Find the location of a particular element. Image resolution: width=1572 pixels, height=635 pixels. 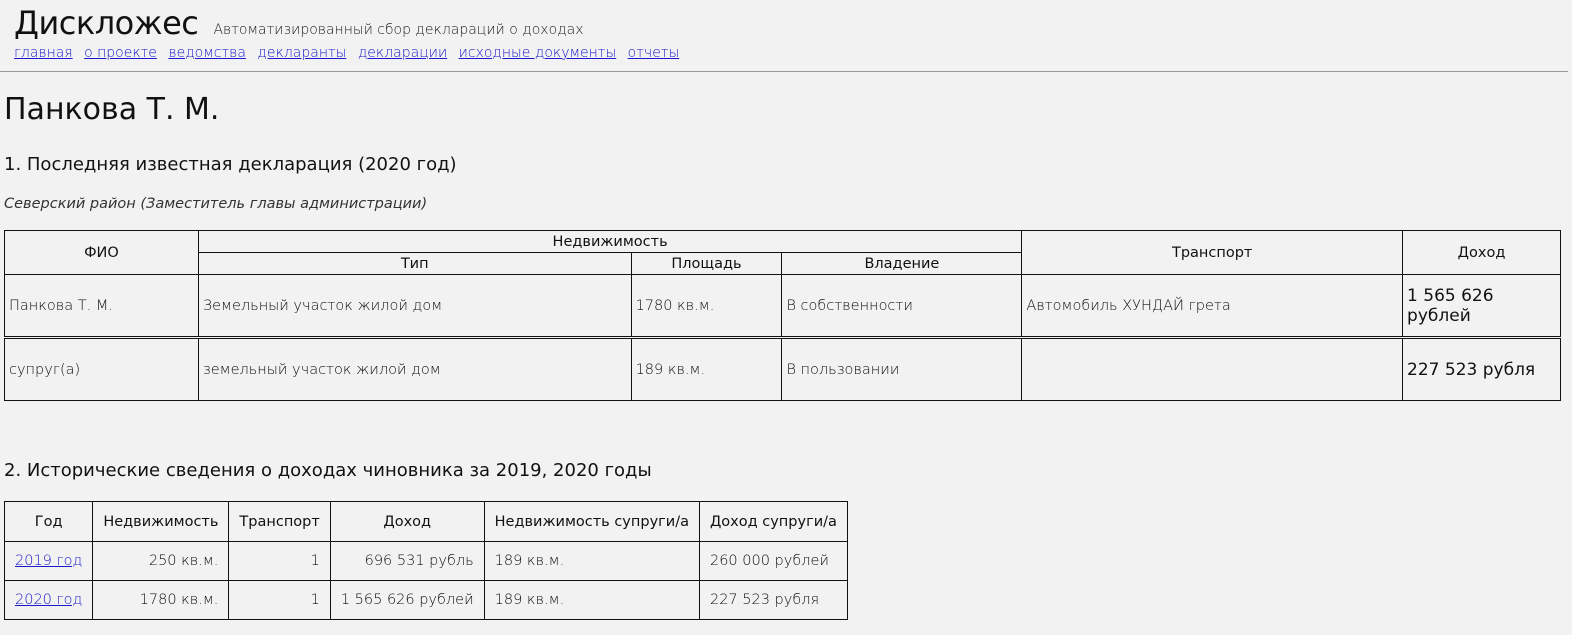

cell-area: 189 кв.м. is located at coordinates (706, 368).